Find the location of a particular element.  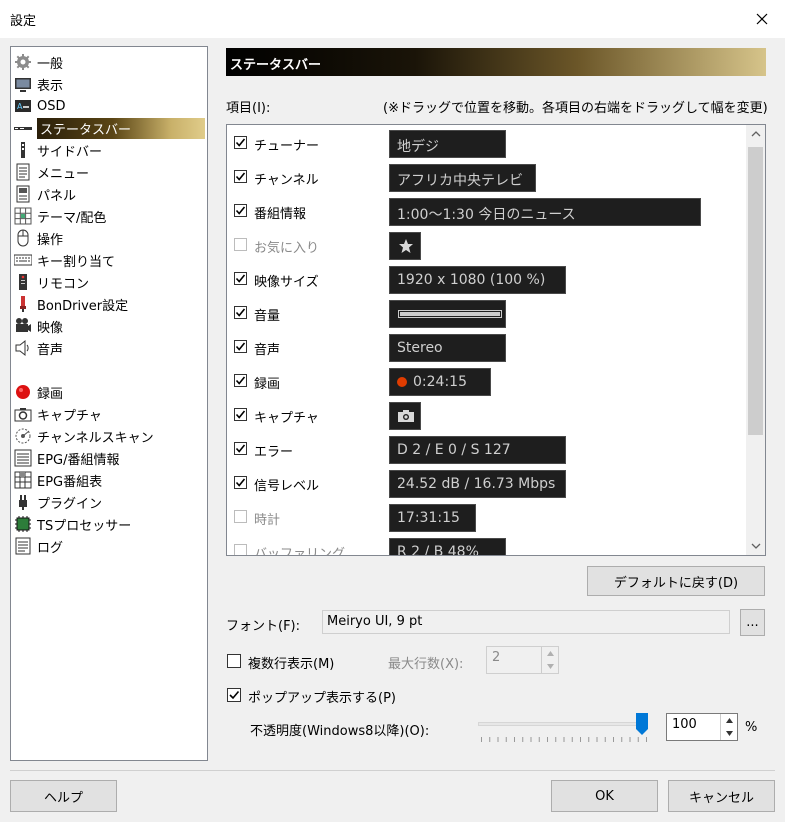

tree-item-label: 一般 is located at coordinates (50, 64).